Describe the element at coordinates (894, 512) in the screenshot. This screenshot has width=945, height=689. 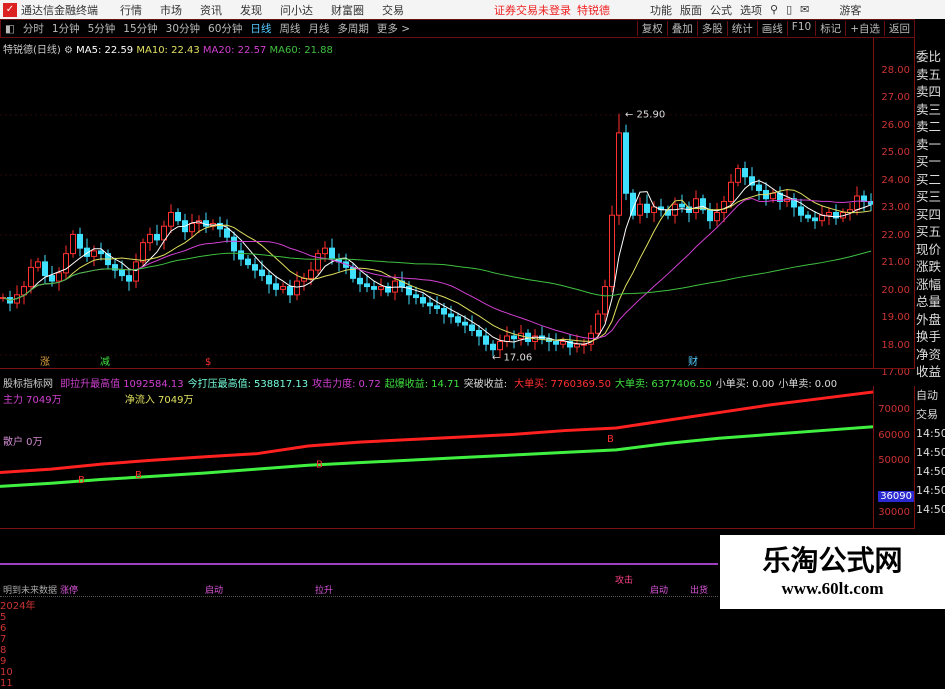
I see `indicator-tick: 30000` at that location.